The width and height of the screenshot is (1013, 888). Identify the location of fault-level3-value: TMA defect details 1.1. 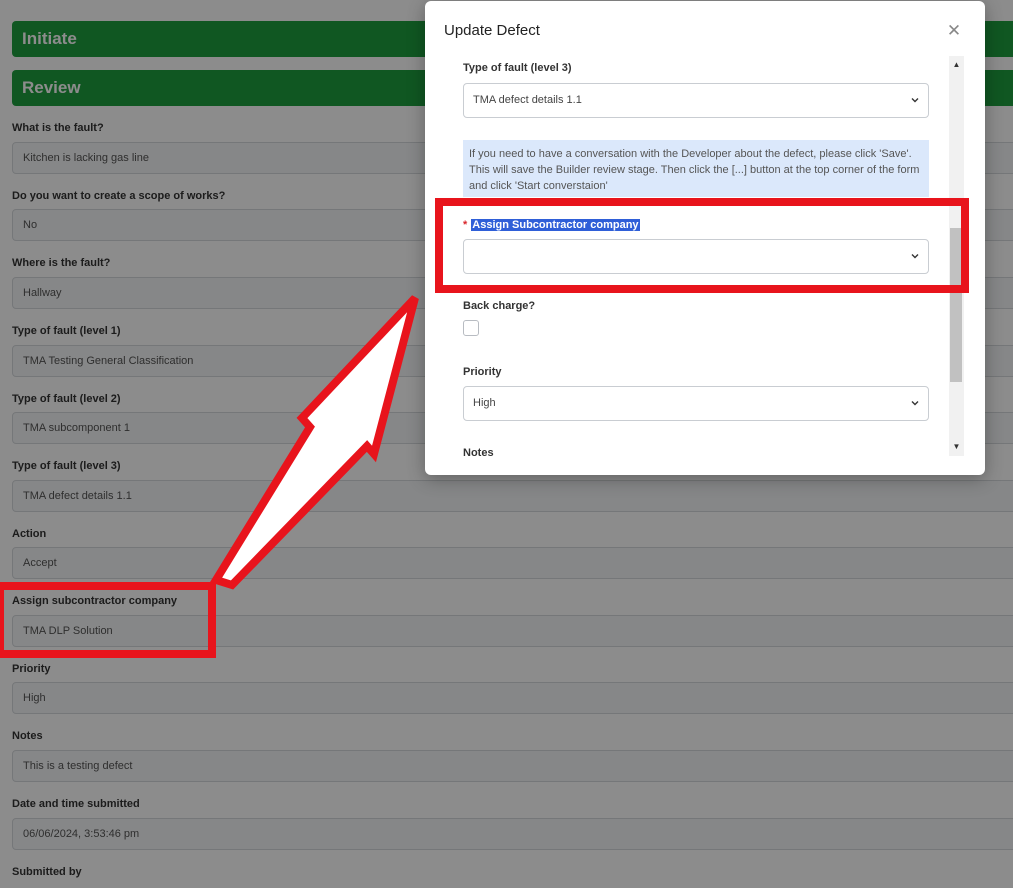
(527, 100).